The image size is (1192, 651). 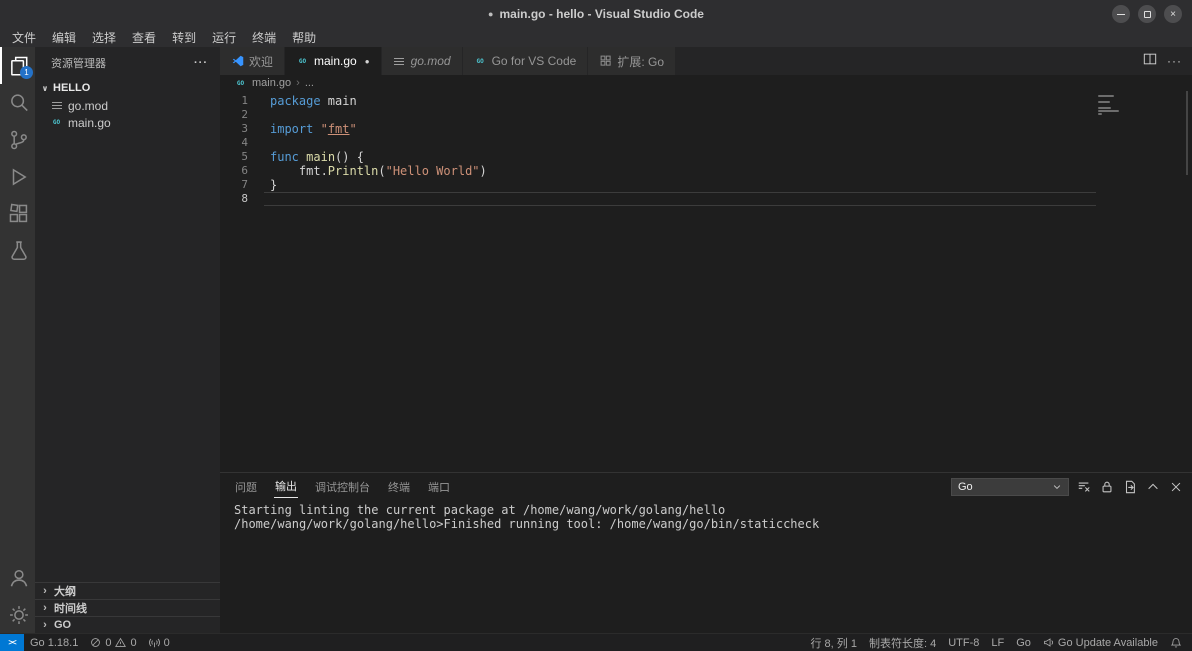 I want to click on clear-output-icon, so click(x=1083, y=486).